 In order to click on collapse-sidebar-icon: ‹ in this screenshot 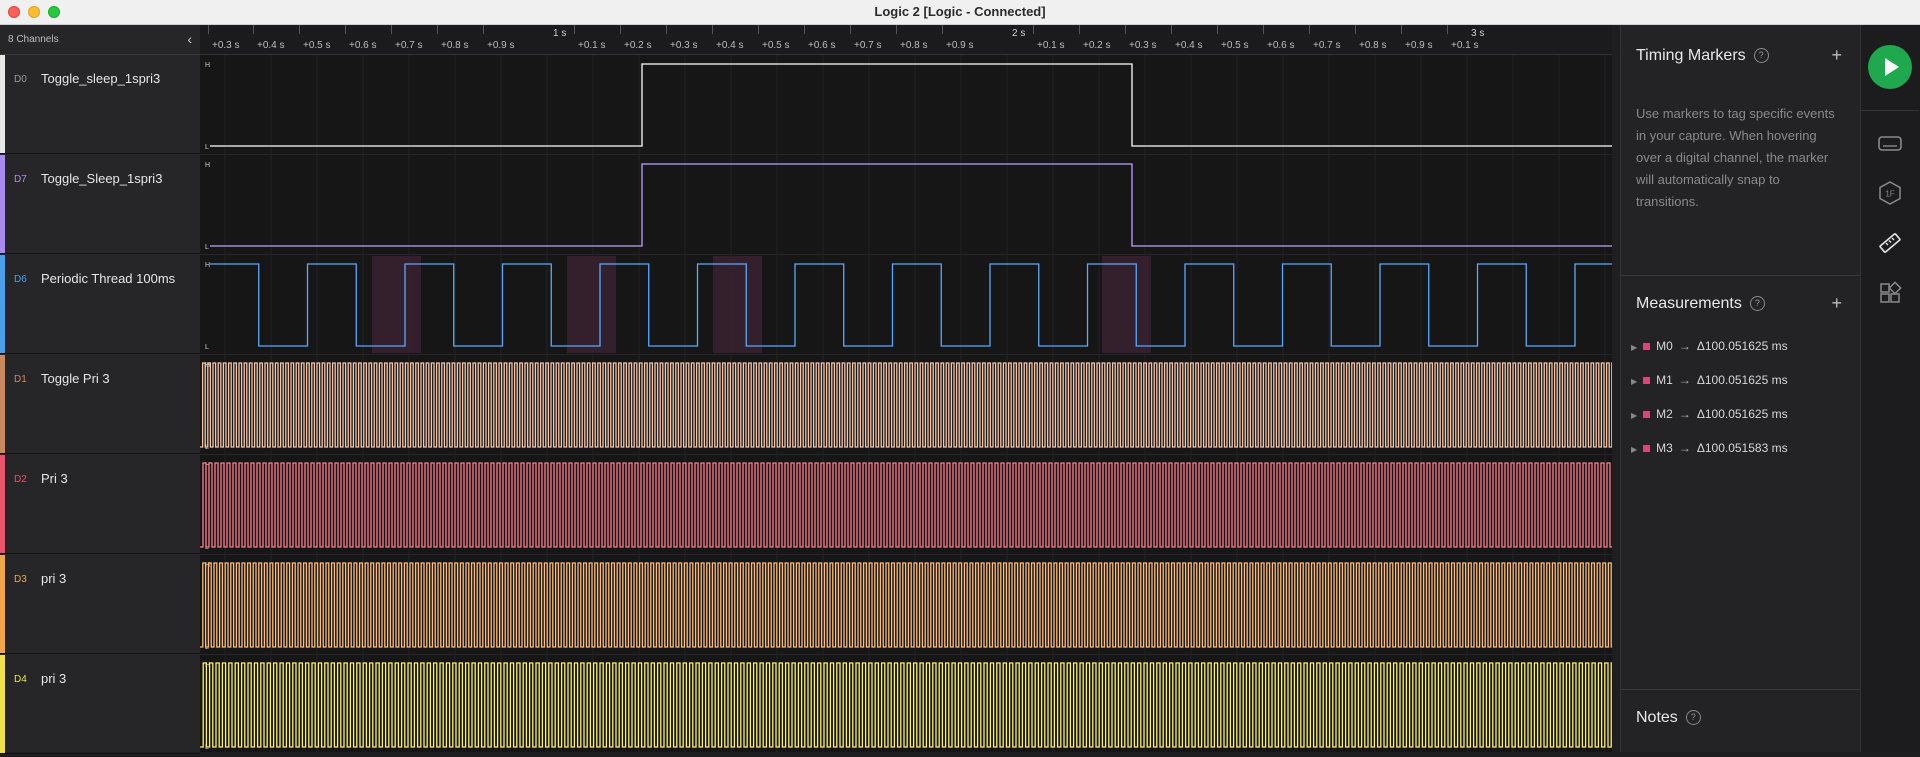, I will do `click(189, 39)`.